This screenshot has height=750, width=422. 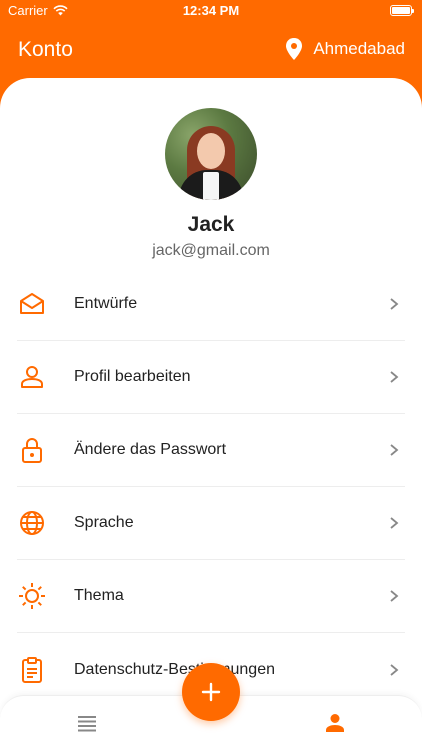 I want to click on user-icon, so click(x=32, y=377).